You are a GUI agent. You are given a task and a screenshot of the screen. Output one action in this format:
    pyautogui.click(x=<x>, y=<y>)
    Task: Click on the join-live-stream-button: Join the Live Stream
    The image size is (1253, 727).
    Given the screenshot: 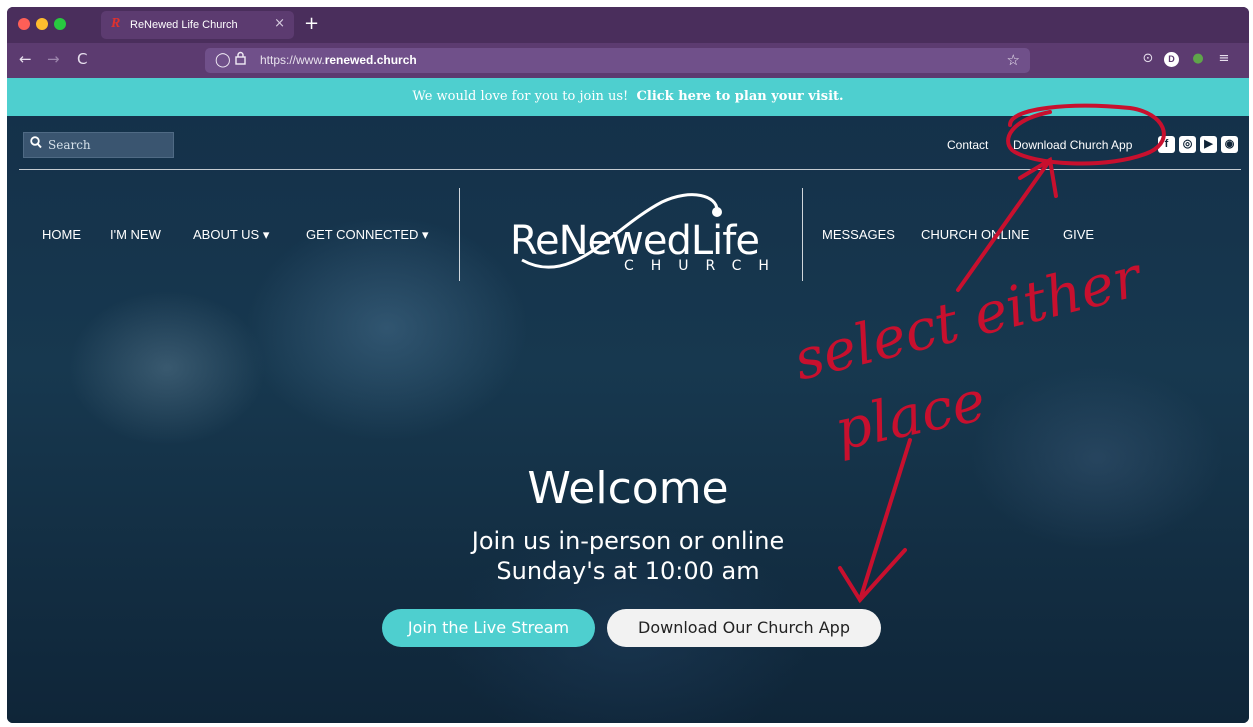 What is the action you would take?
    pyautogui.click(x=488, y=628)
    